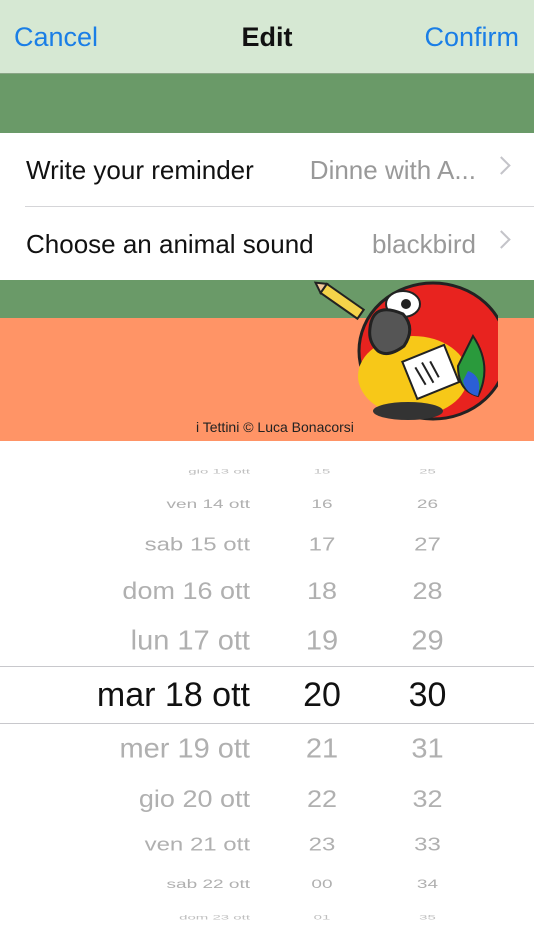 This screenshot has height=950, width=534. Describe the element at coordinates (155, 798) in the screenshot. I see `picker-date-cell: gio 20 ott` at that location.